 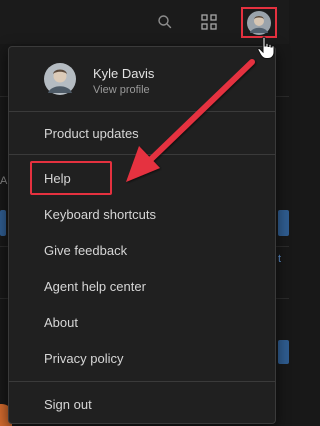 I want to click on search-icon, so click(x=165, y=22).